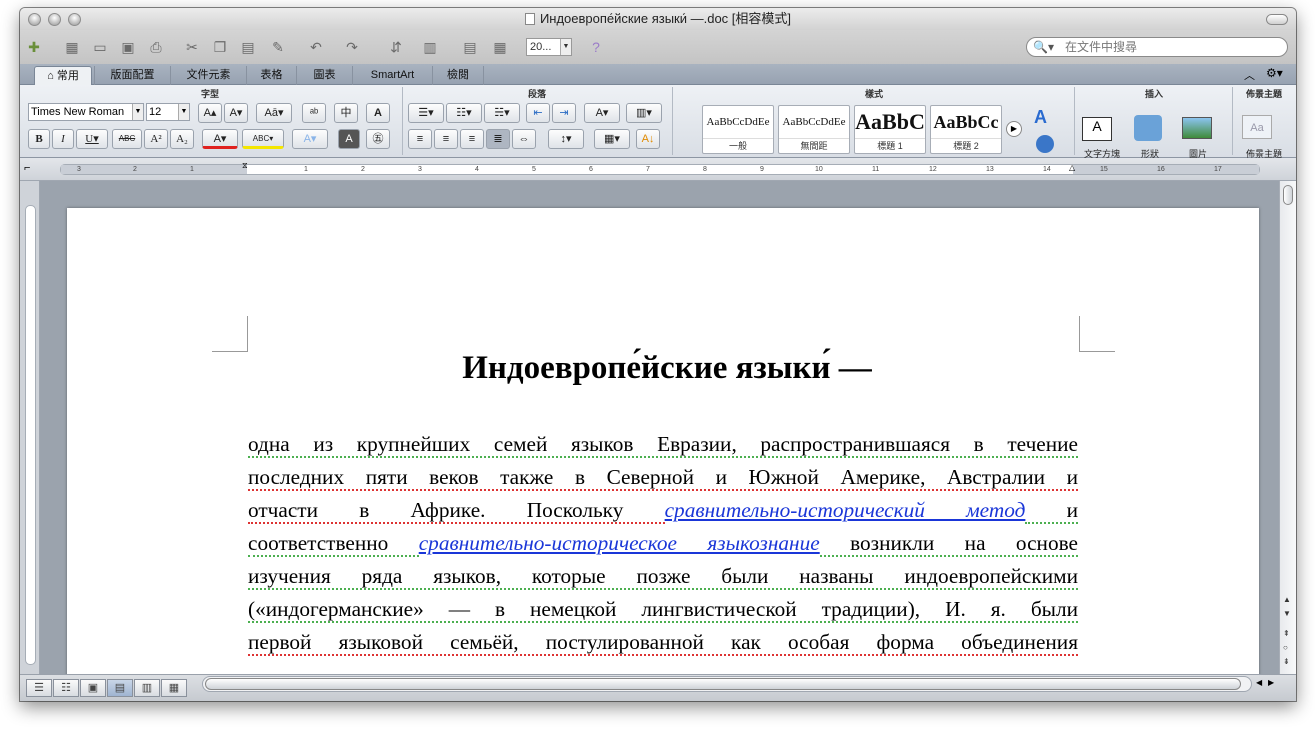 This screenshot has width=1315, height=731. I want to click on undo-icon: ↶, so click(316, 47).